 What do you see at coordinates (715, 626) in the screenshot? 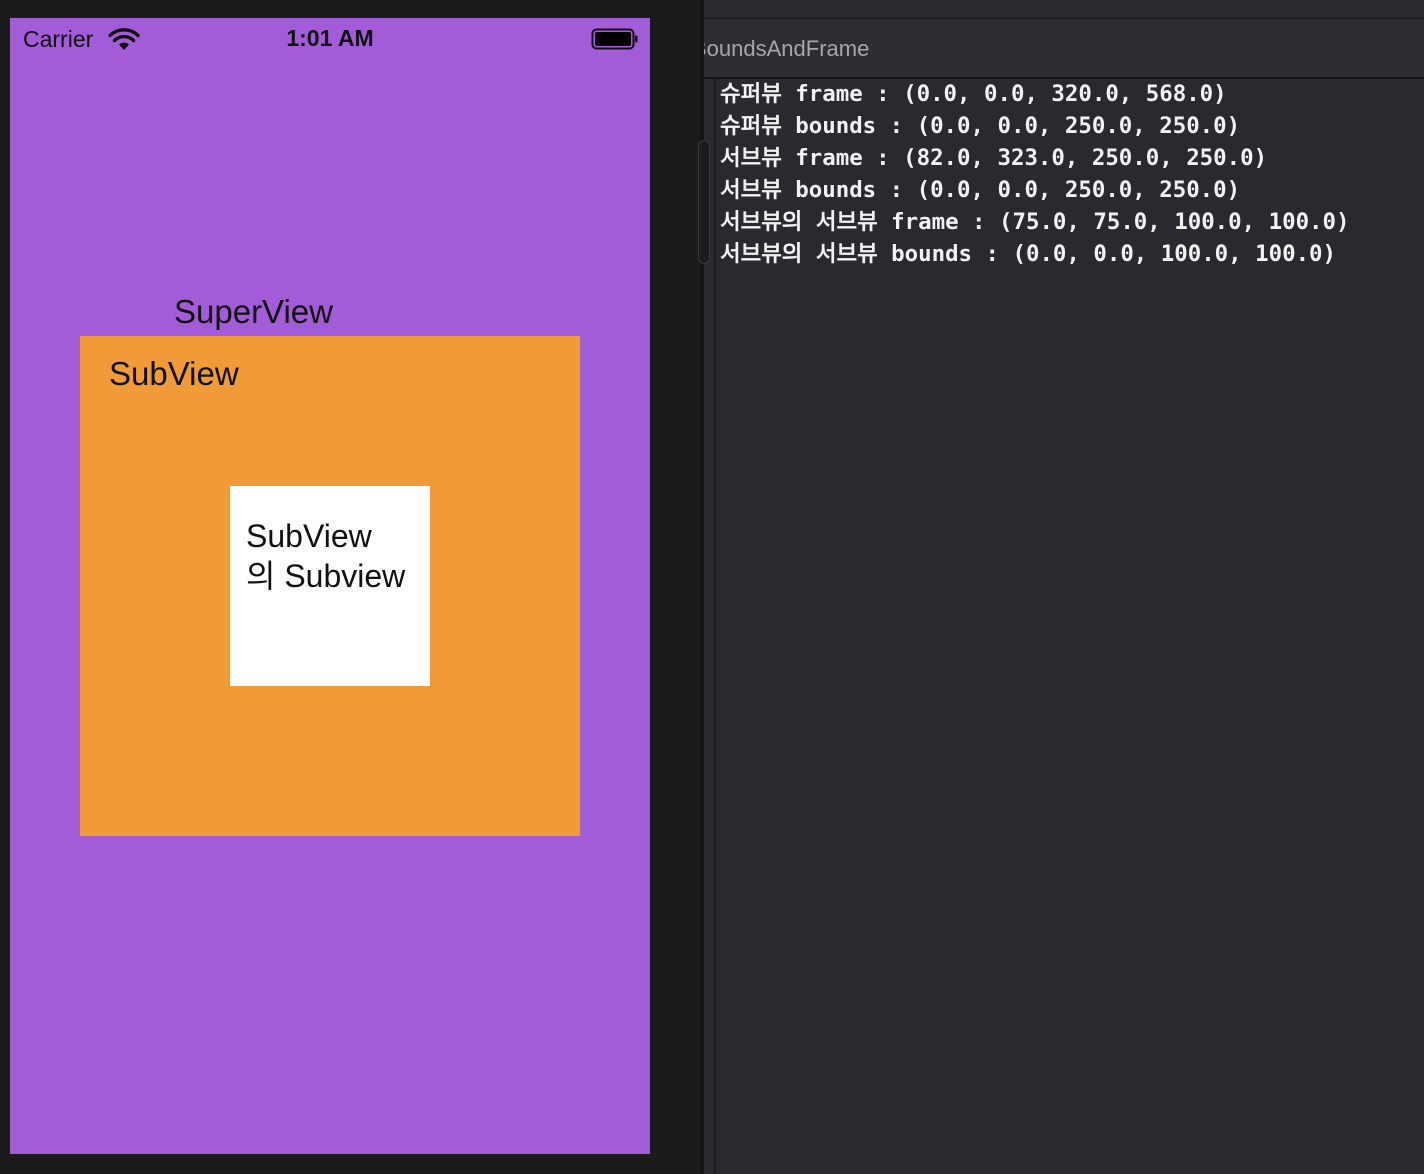
I see `console-gutter` at bounding box center [715, 626].